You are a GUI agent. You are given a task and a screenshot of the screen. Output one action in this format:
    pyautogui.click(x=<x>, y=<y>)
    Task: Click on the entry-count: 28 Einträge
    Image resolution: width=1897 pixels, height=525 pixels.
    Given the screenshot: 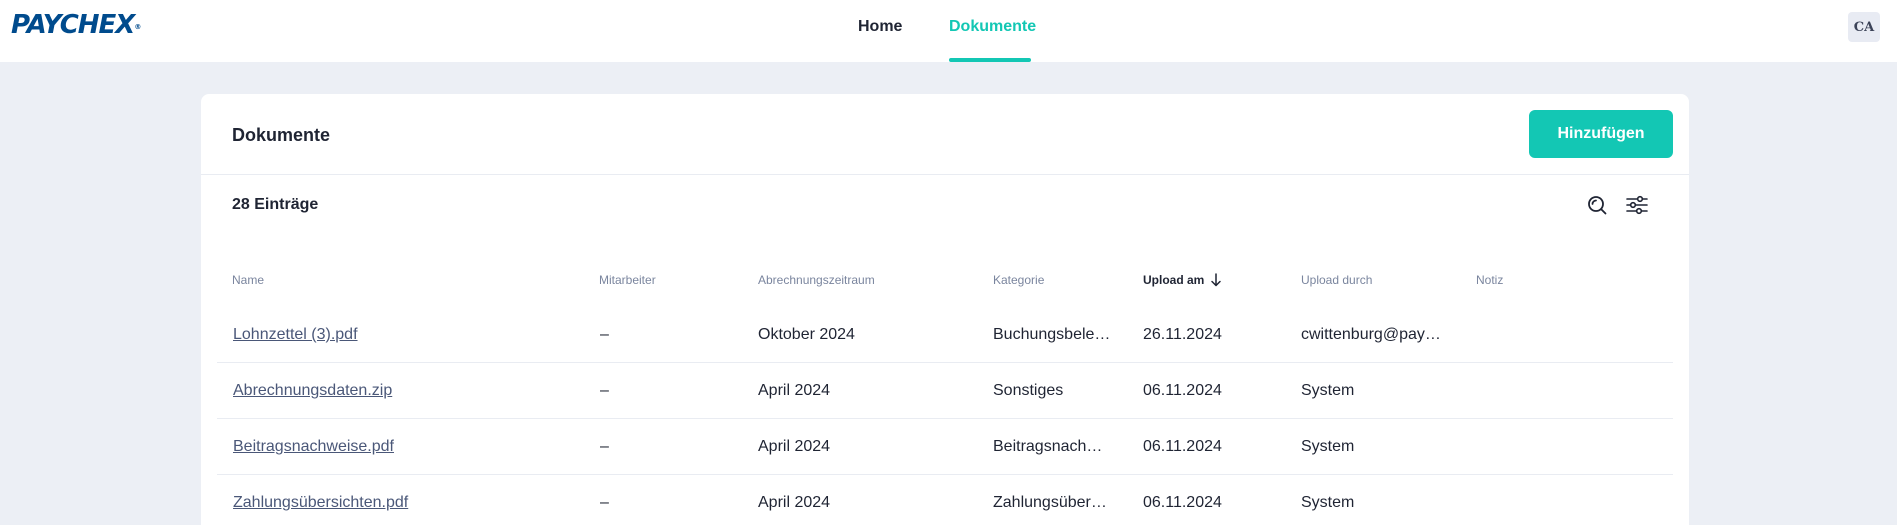 What is the action you would take?
    pyautogui.click(x=275, y=204)
    